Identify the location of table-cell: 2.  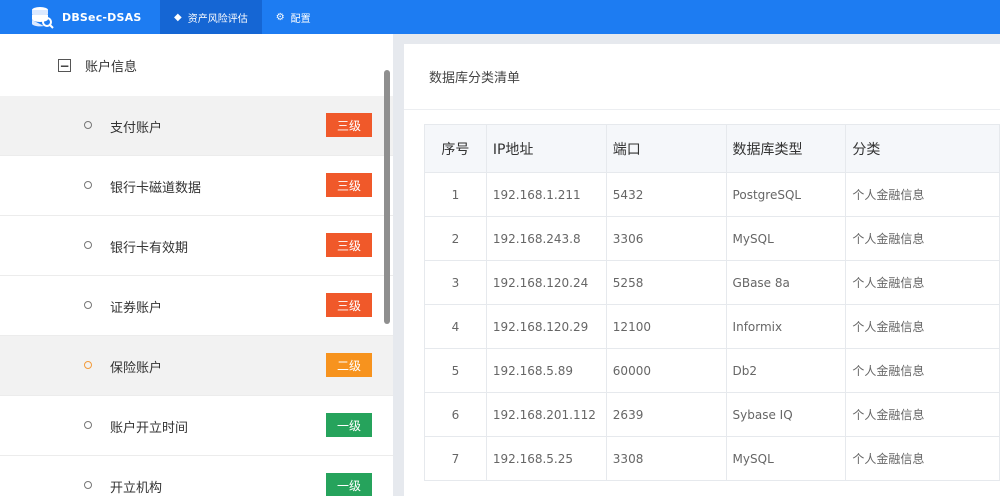
(455, 238).